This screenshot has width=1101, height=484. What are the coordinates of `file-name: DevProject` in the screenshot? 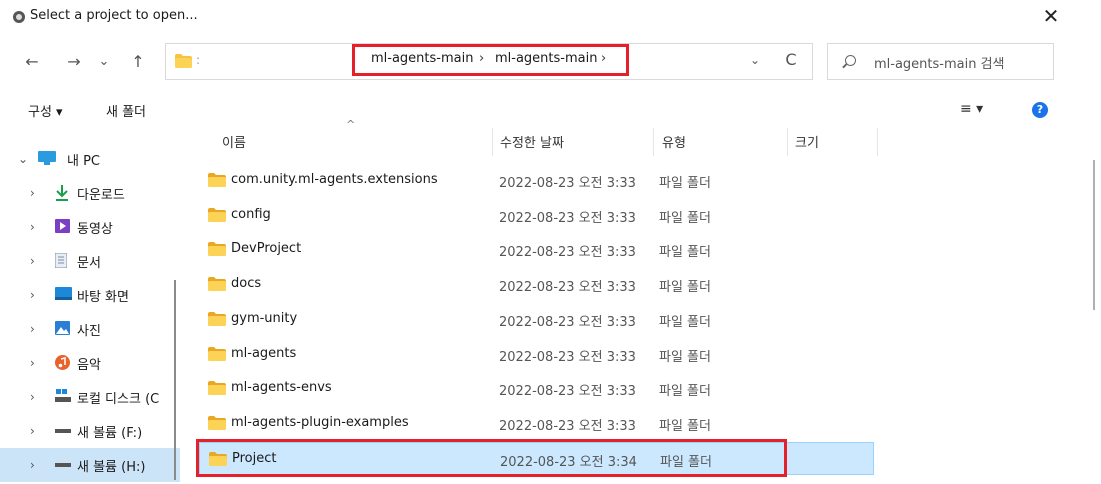 It's located at (266, 249).